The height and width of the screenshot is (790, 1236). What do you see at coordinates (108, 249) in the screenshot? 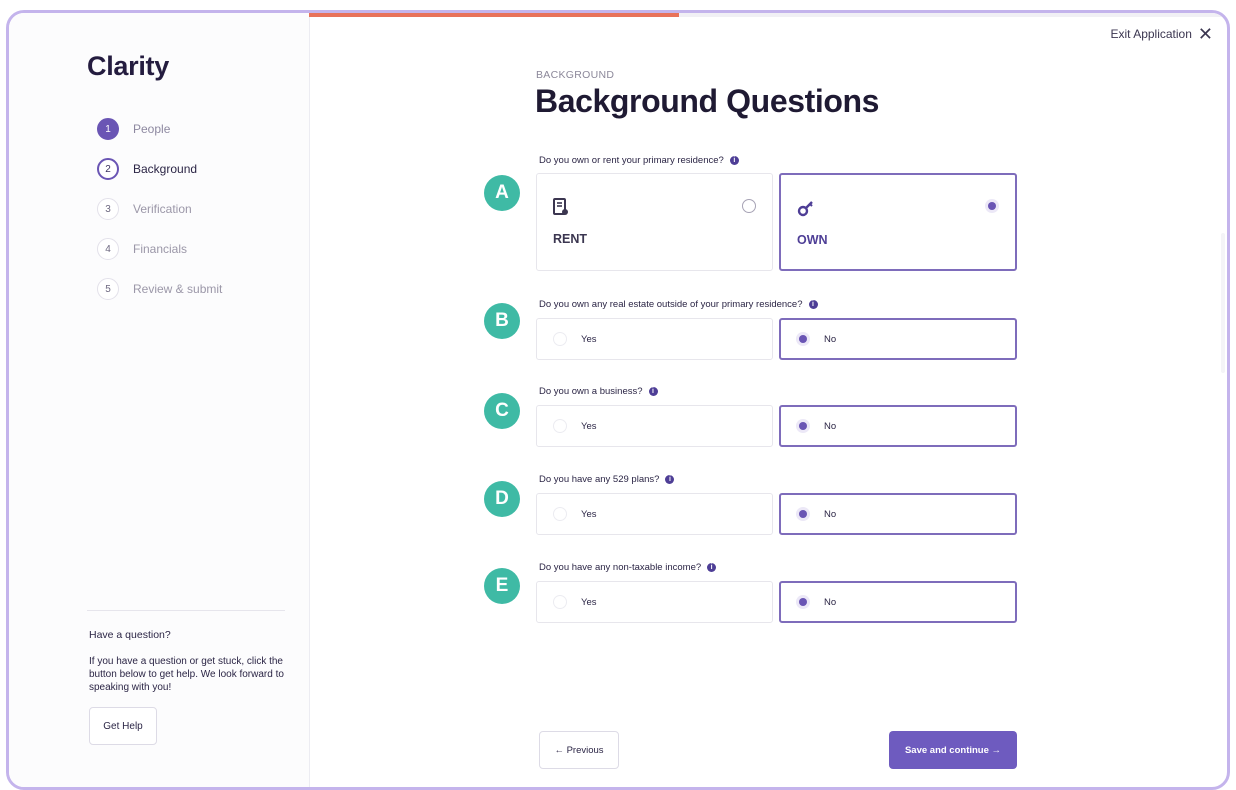
I see `step-number: 4` at bounding box center [108, 249].